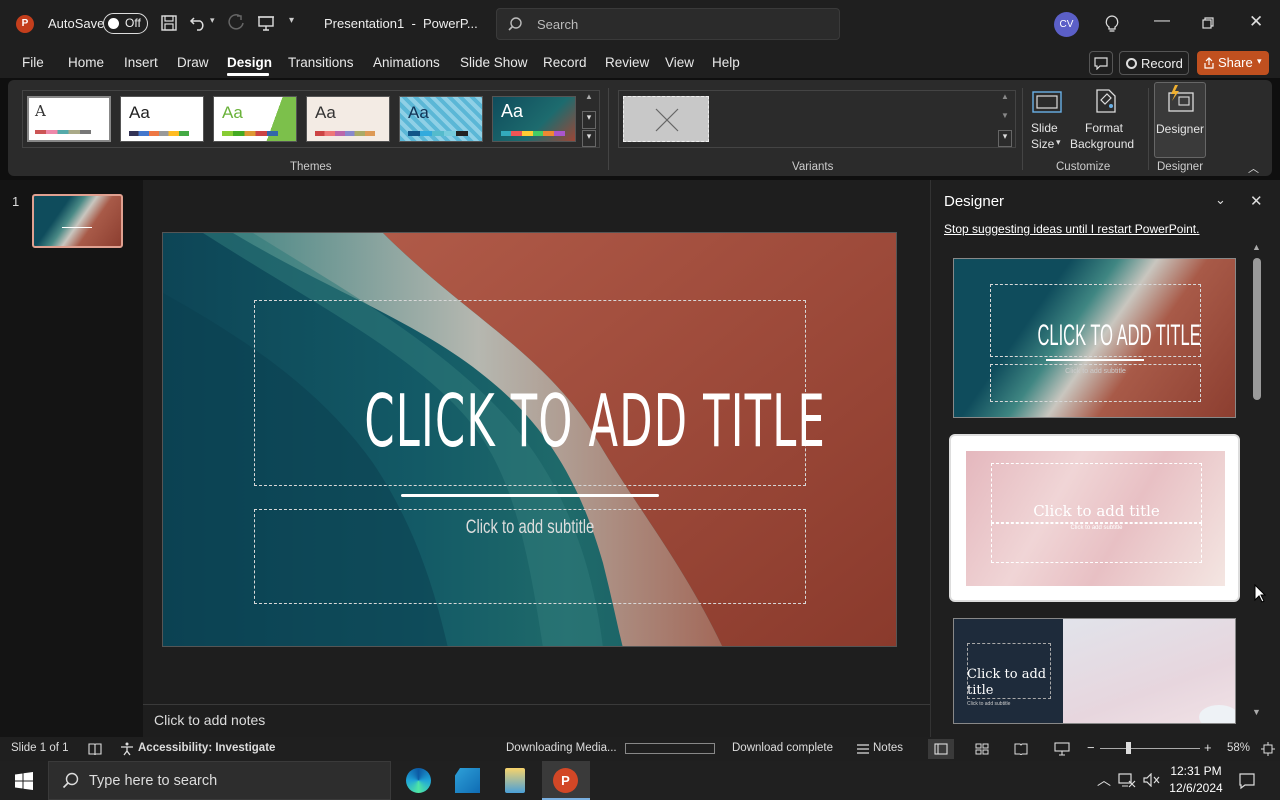 The height and width of the screenshot is (800, 1280). Describe the element at coordinates (1091, 747) in the screenshot. I see `zoom-out-icon: −` at that location.